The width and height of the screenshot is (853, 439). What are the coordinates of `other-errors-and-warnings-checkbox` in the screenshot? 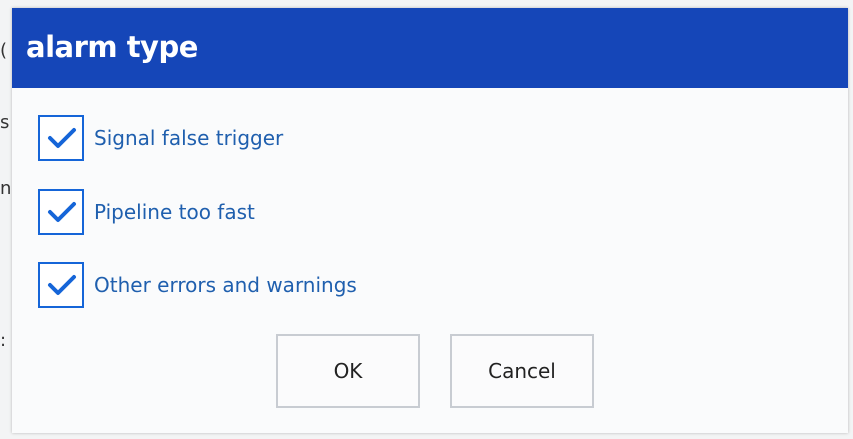 It's located at (61, 285).